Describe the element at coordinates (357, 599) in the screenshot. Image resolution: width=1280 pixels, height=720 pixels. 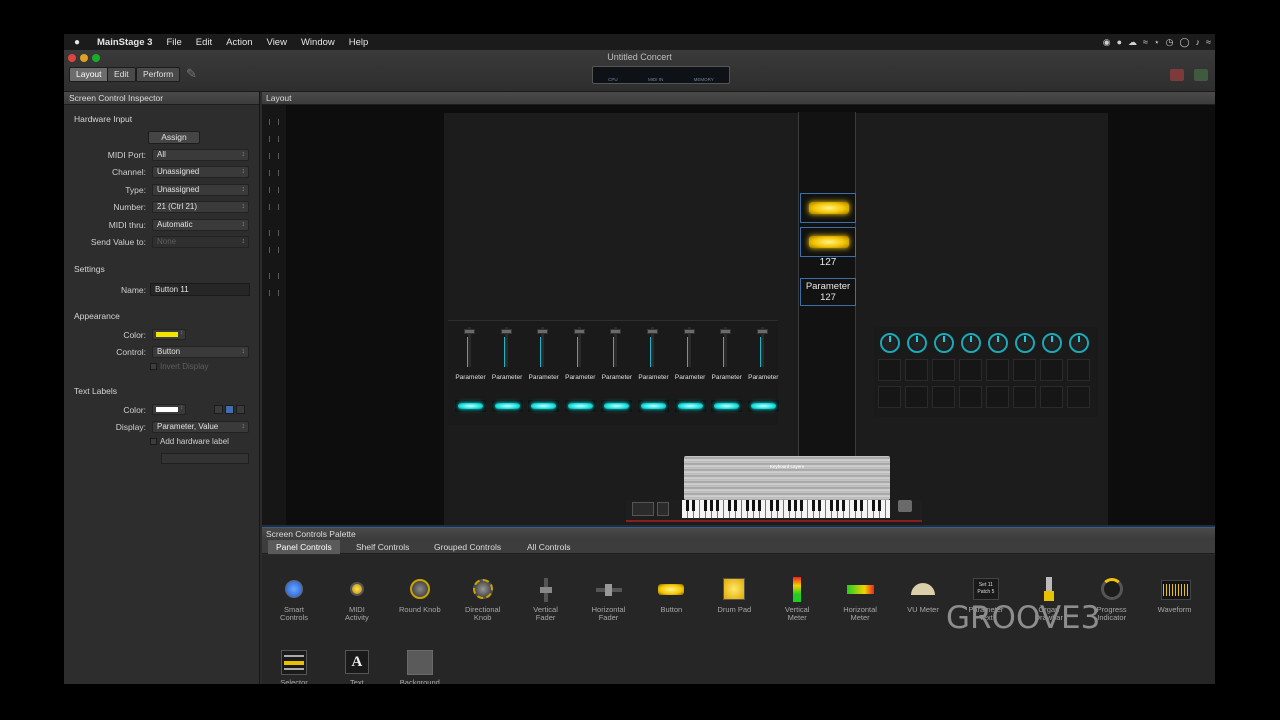
I see `palette-item-midi-activity: MIDI Activity` at that location.